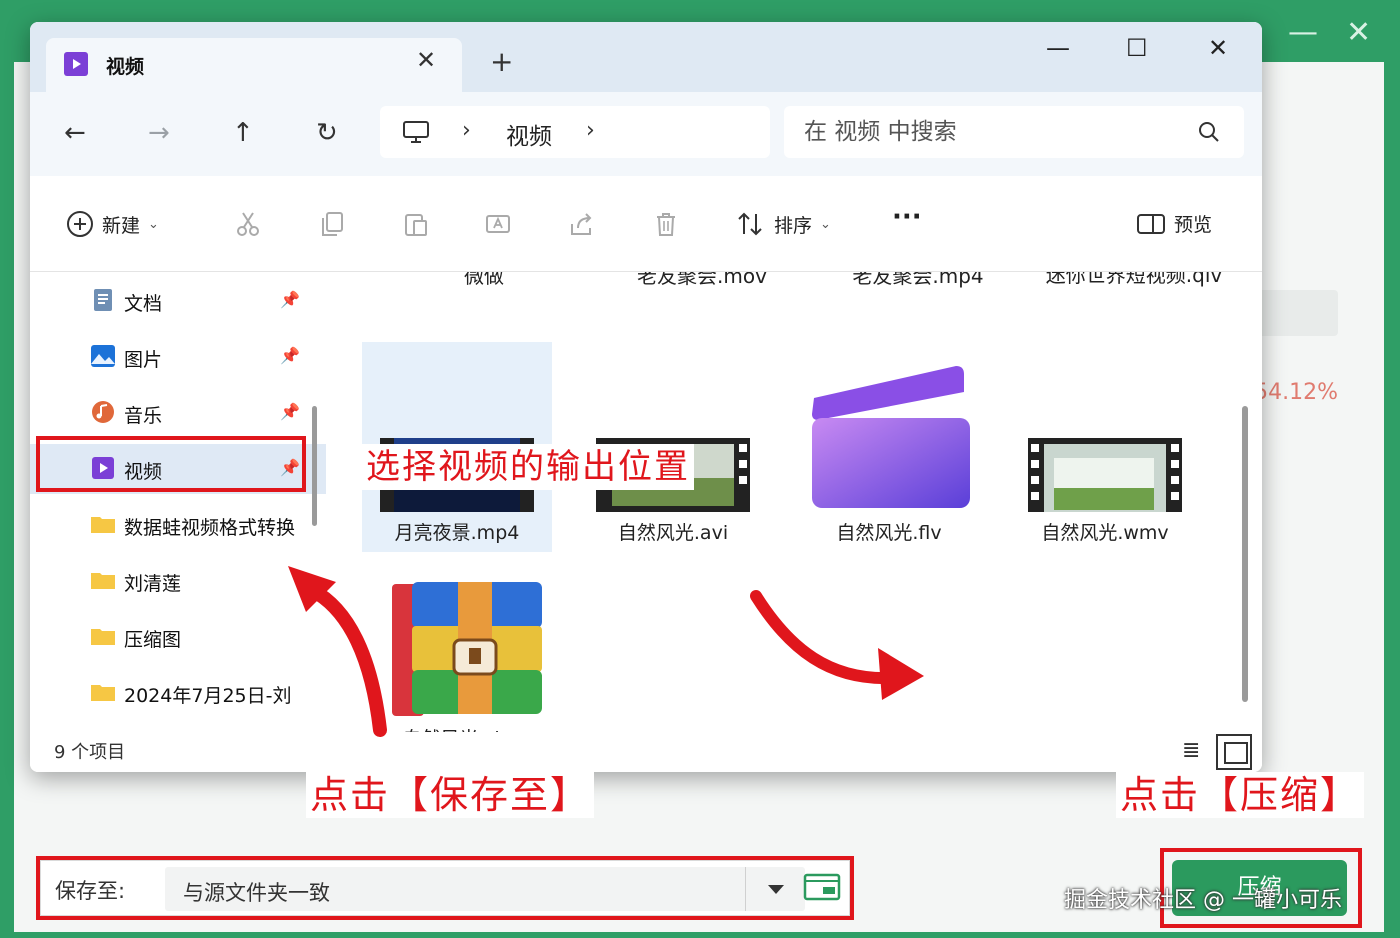  Describe the element at coordinates (498, 224) in the screenshot. I see `rename-icon` at that location.